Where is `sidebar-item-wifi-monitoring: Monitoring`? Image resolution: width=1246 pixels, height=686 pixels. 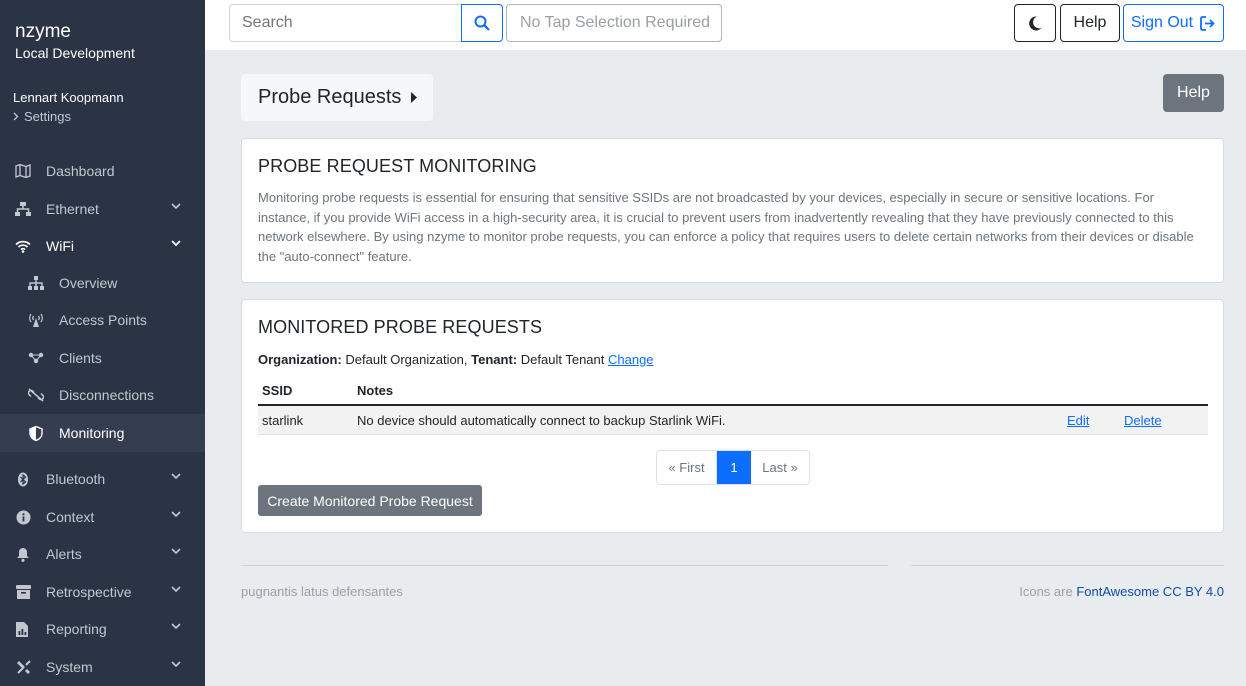 sidebar-item-wifi-monitoring: Monitoring is located at coordinates (102, 433).